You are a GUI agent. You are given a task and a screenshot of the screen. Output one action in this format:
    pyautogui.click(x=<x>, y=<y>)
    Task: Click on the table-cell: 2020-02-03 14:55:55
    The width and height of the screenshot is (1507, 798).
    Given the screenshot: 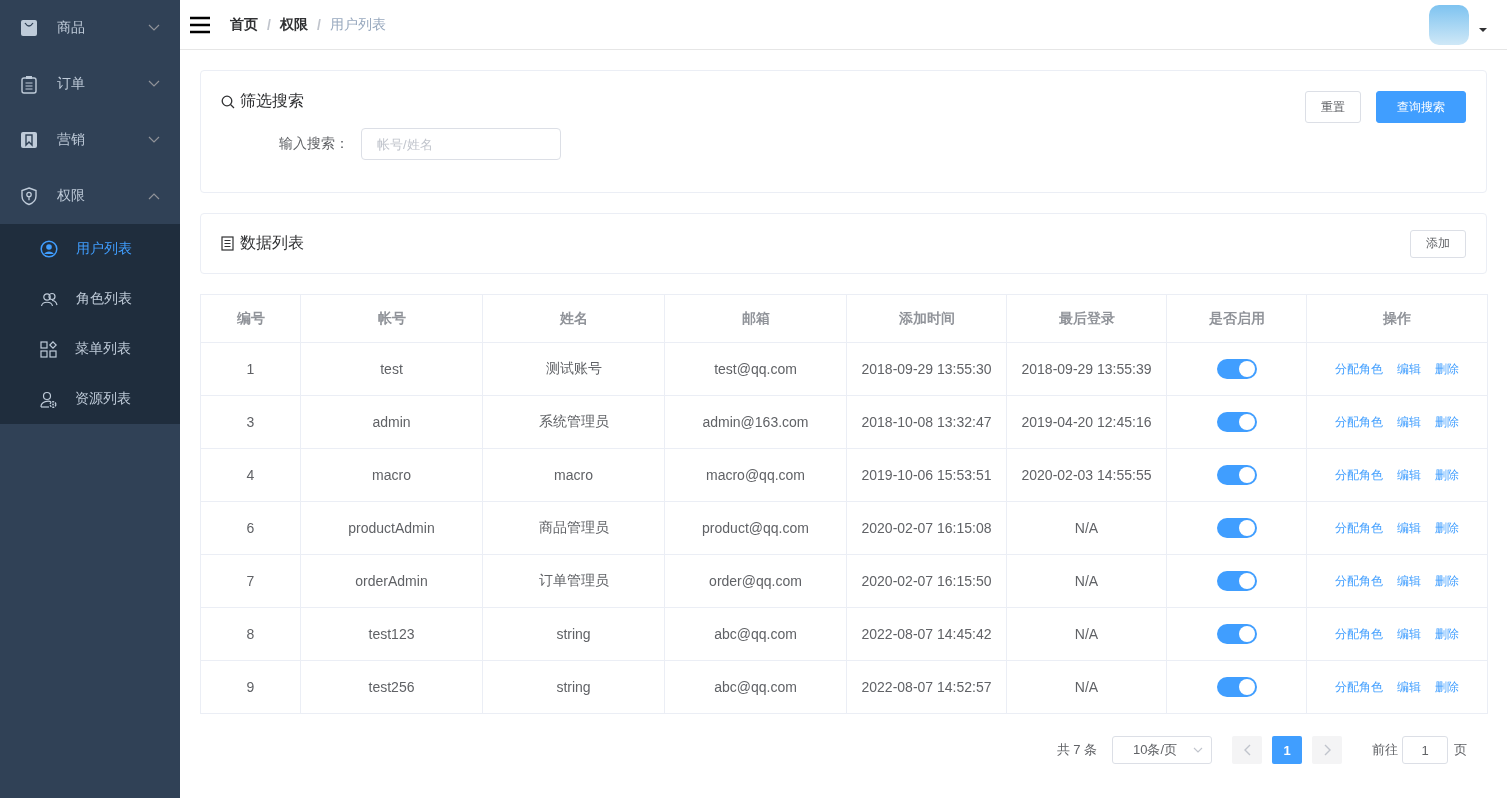 What is the action you would take?
    pyautogui.click(x=1086, y=475)
    